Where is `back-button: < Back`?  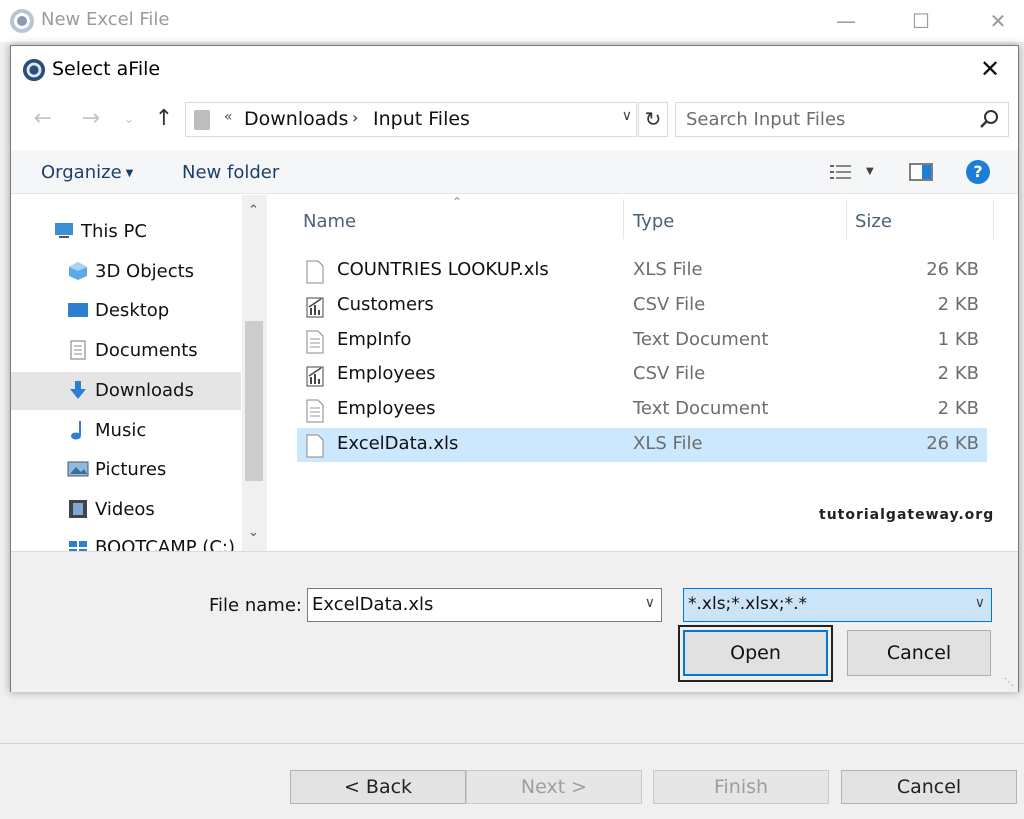 back-button: < Back is located at coordinates (378, 787).